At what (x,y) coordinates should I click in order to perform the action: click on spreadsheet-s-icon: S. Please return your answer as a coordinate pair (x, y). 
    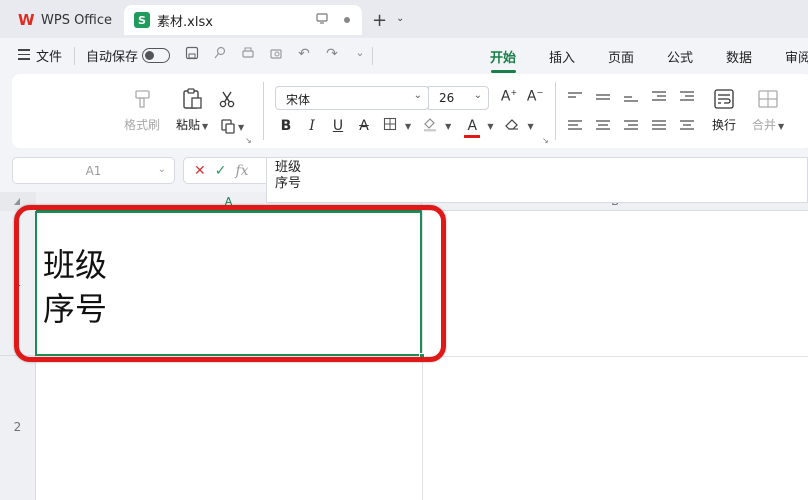
    Looking at the image, I should click on (142, 20).